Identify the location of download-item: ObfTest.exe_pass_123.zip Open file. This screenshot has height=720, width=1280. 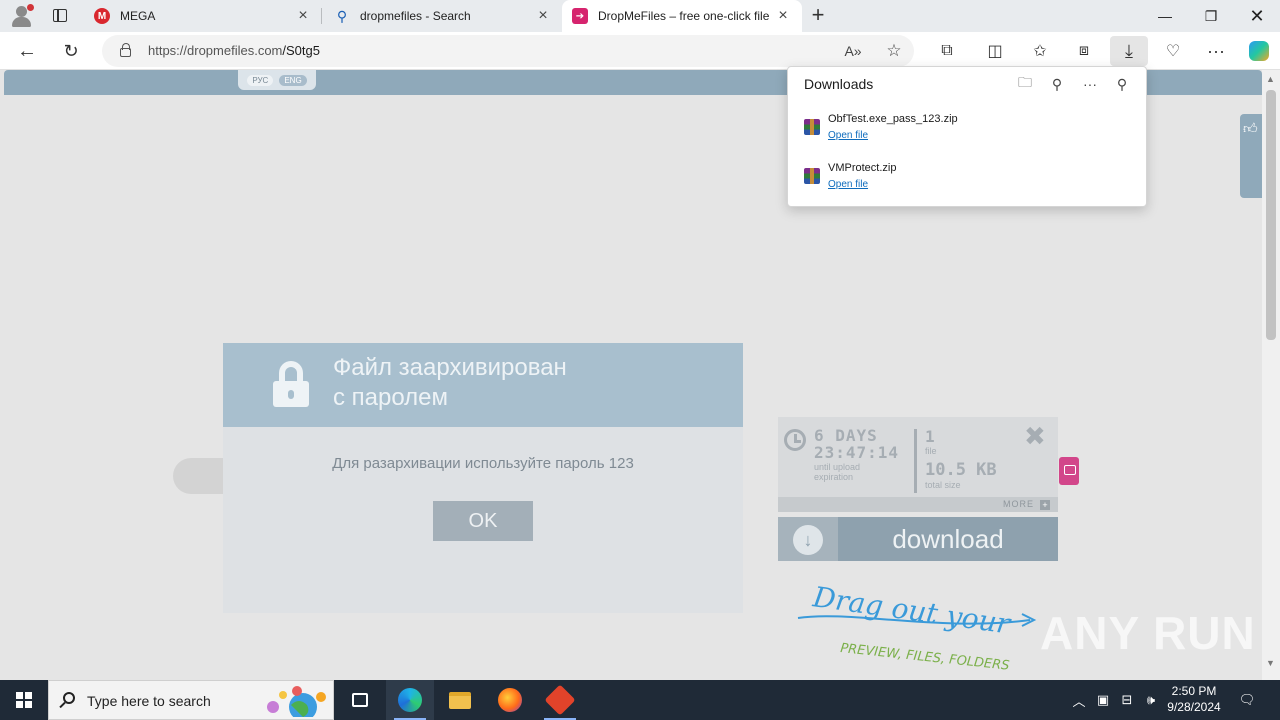
(969, 131).